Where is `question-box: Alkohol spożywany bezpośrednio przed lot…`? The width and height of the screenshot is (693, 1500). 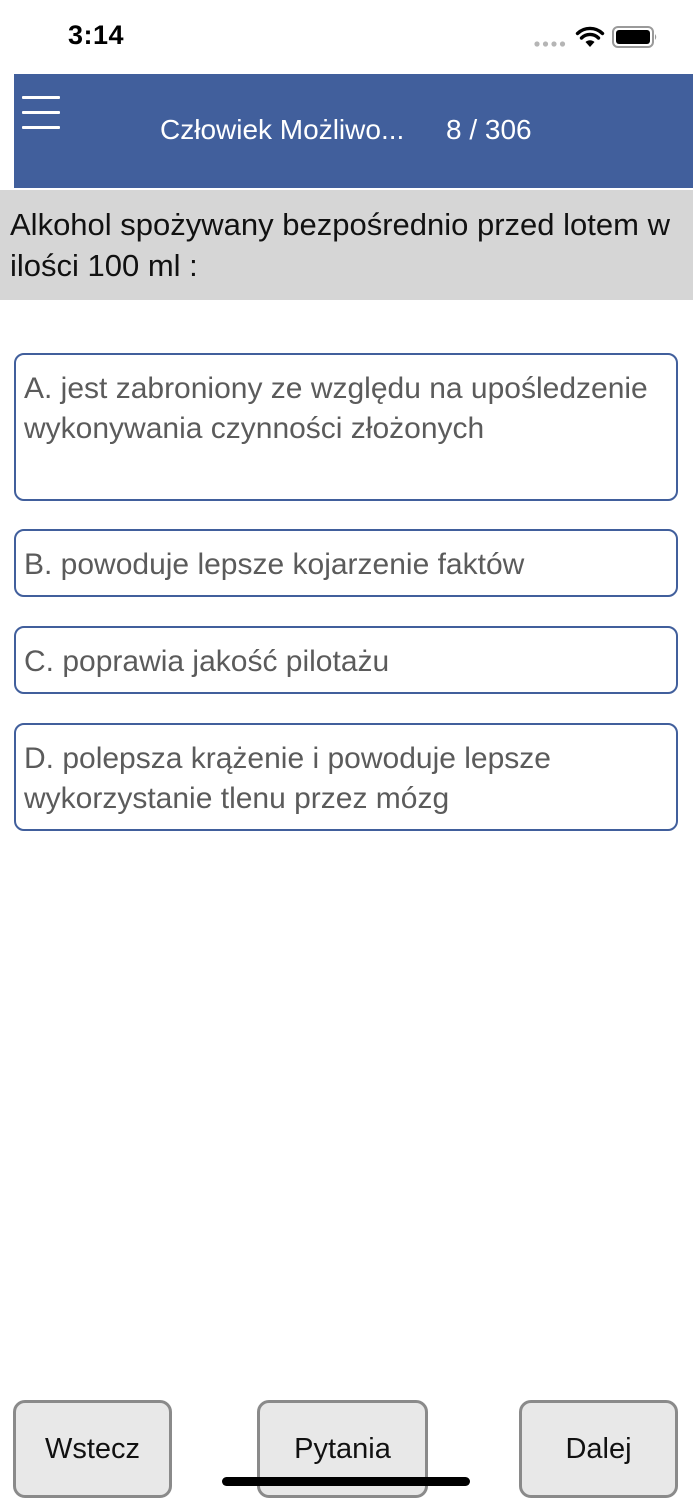 question-box: Alkohol spożywany bezpośrednio przed lot… is located at coordinates (346, 245).